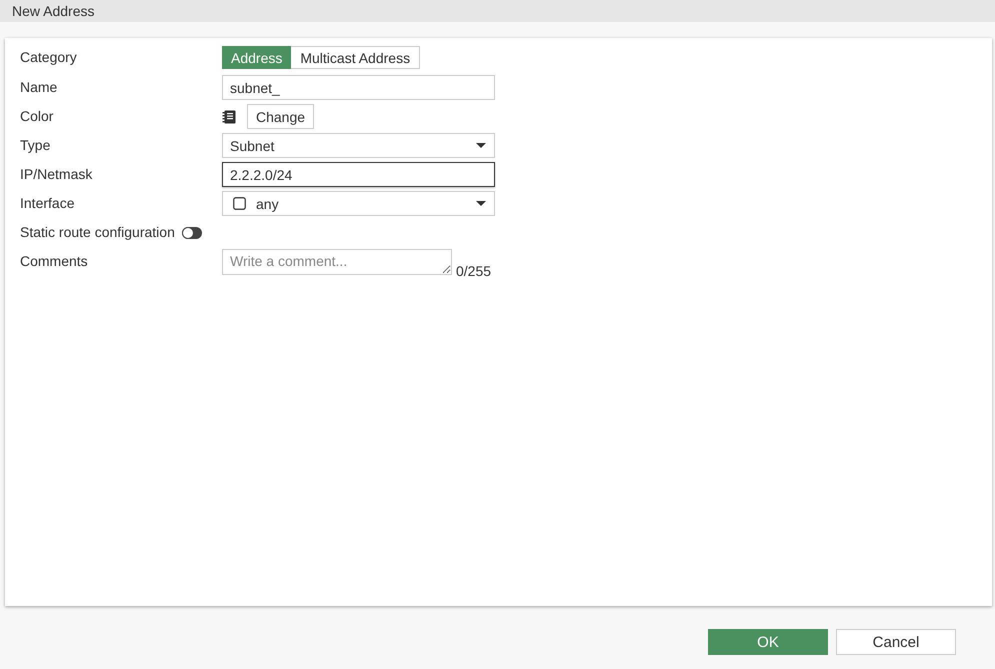  What do you see at coordinates (358, 203) in the screenshot?
I see `select-field: any` at bounding box center [358, 203].